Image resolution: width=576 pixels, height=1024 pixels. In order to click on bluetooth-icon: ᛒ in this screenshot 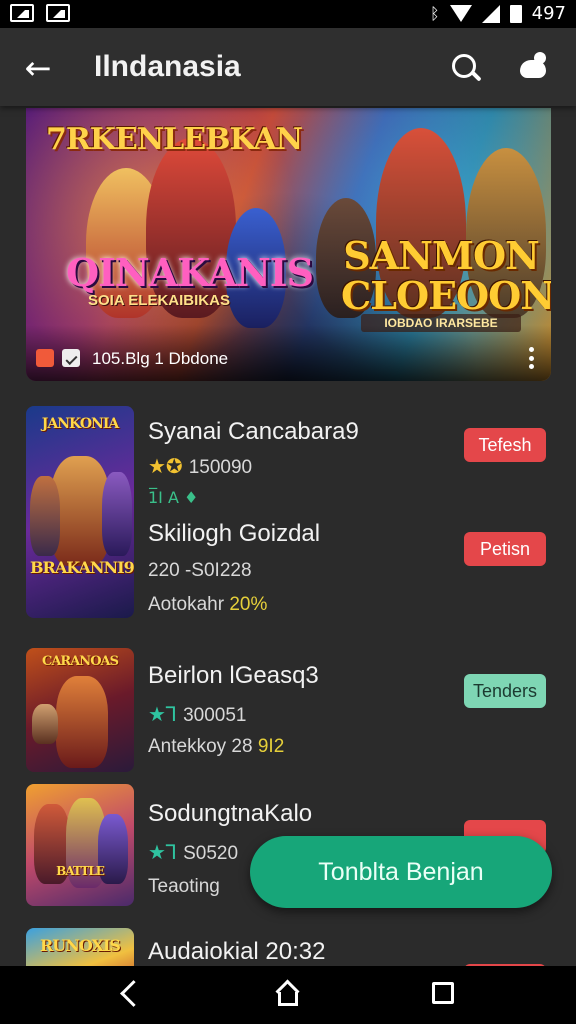, I will do `click(435, 13)`.